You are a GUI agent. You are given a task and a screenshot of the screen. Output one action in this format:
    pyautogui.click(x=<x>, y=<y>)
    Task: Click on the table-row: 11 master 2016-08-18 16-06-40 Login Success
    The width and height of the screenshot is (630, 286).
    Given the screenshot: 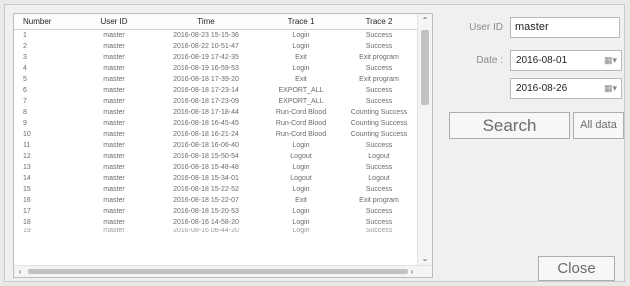 What is the action you would take?
    pyautogui.click(x=216, y=145)
    